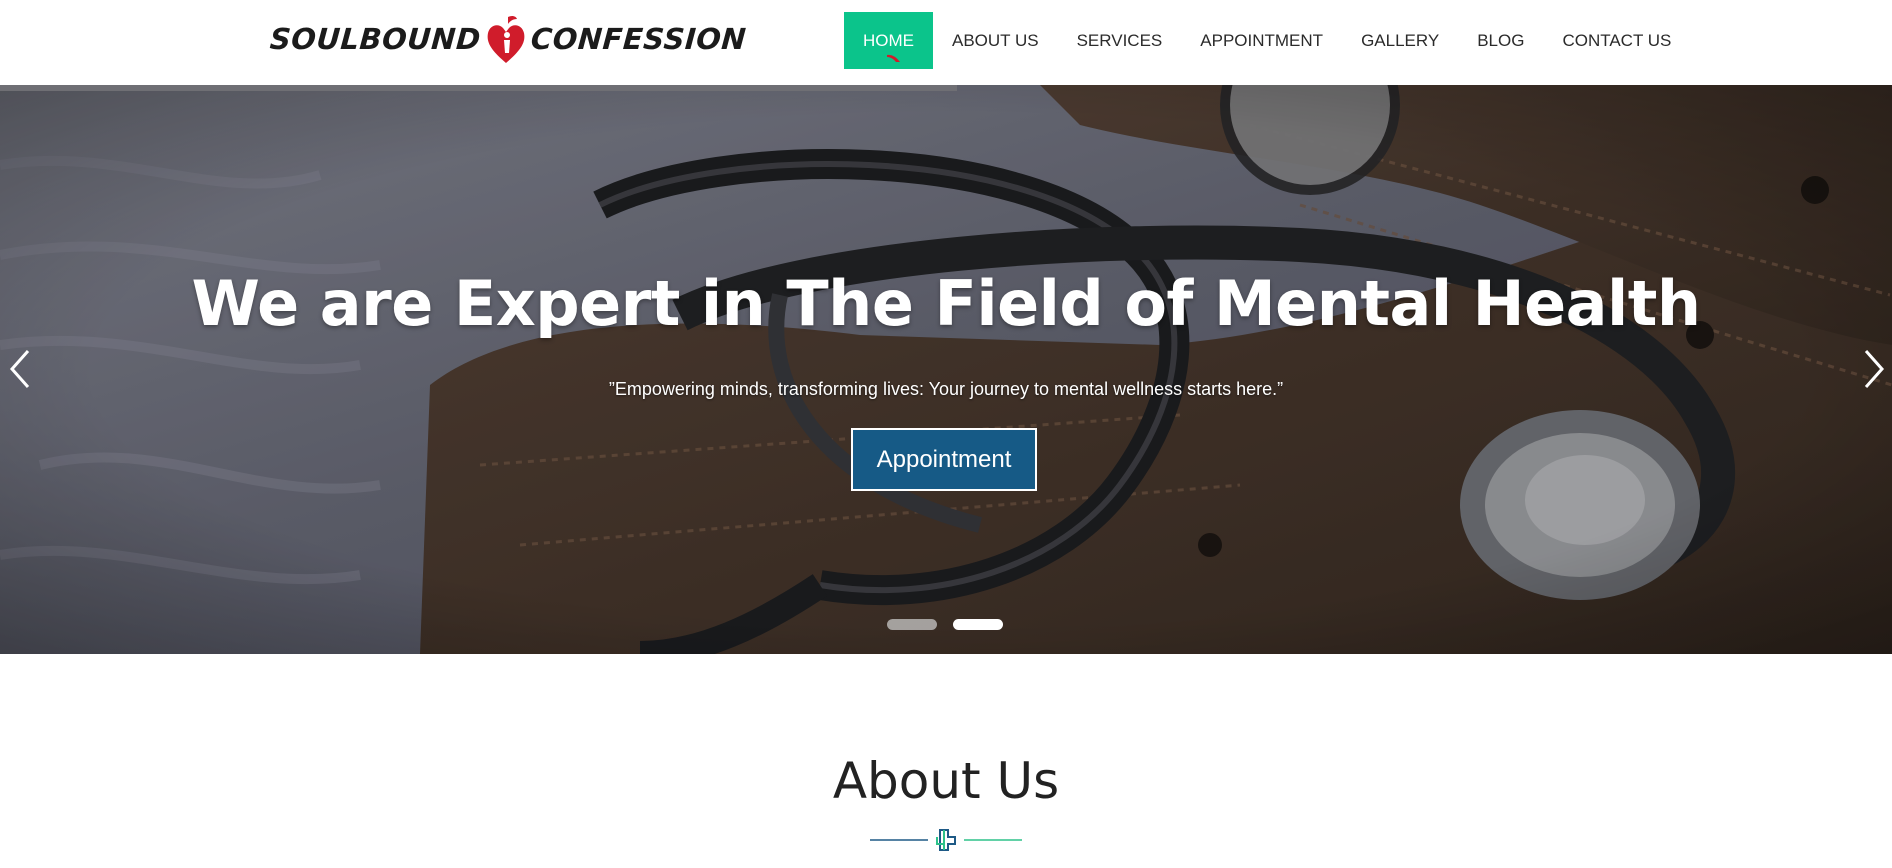  I want to click on nav-services: SERVICES, so click(1120, 40).